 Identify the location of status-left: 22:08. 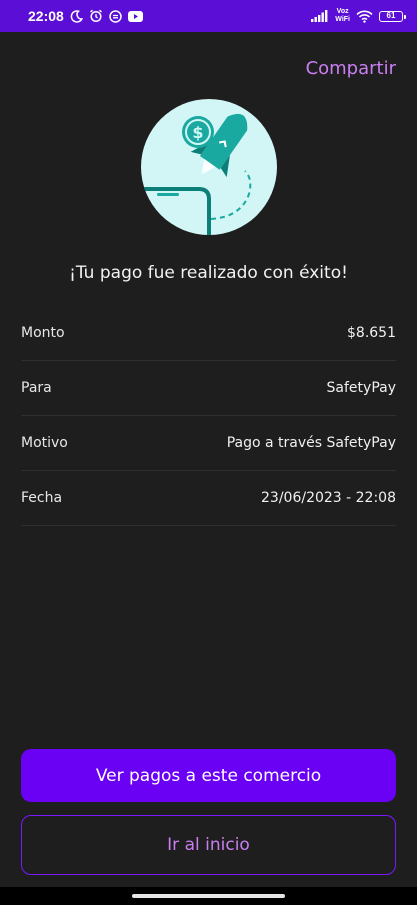
(85, 16).